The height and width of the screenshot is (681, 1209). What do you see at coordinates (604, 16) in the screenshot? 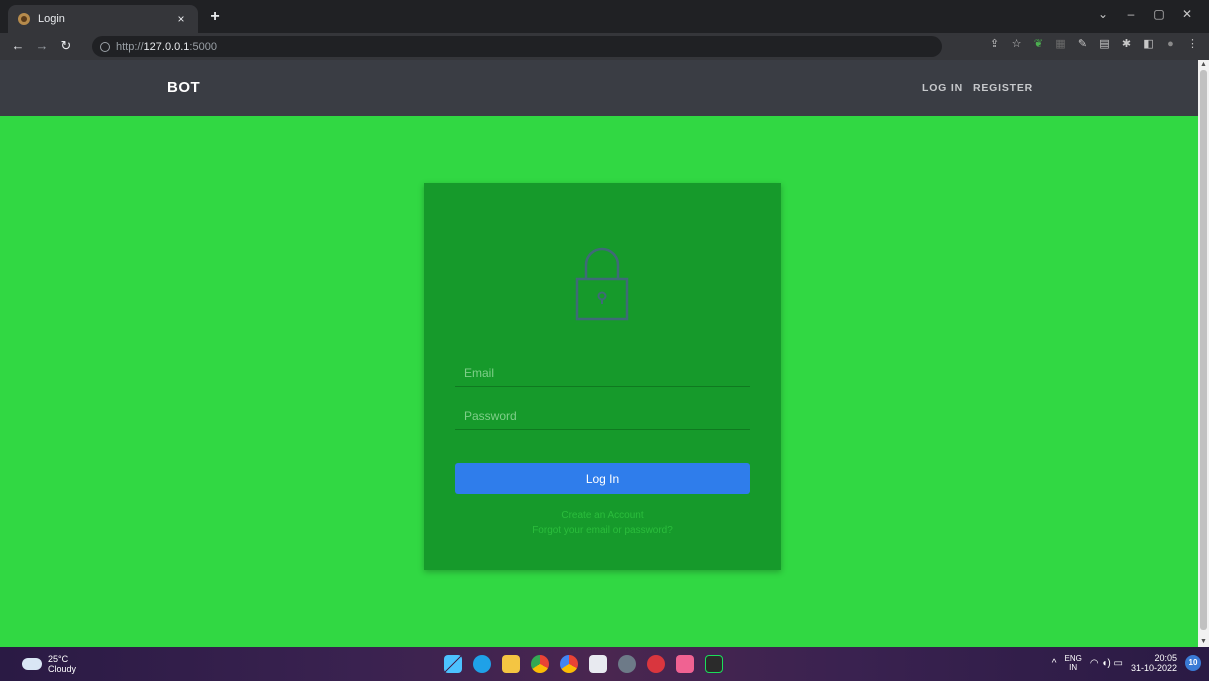
I see `browser-tabstrip: Login × + ⌄ – ▢ ✕` at bounding box center [604, 16].